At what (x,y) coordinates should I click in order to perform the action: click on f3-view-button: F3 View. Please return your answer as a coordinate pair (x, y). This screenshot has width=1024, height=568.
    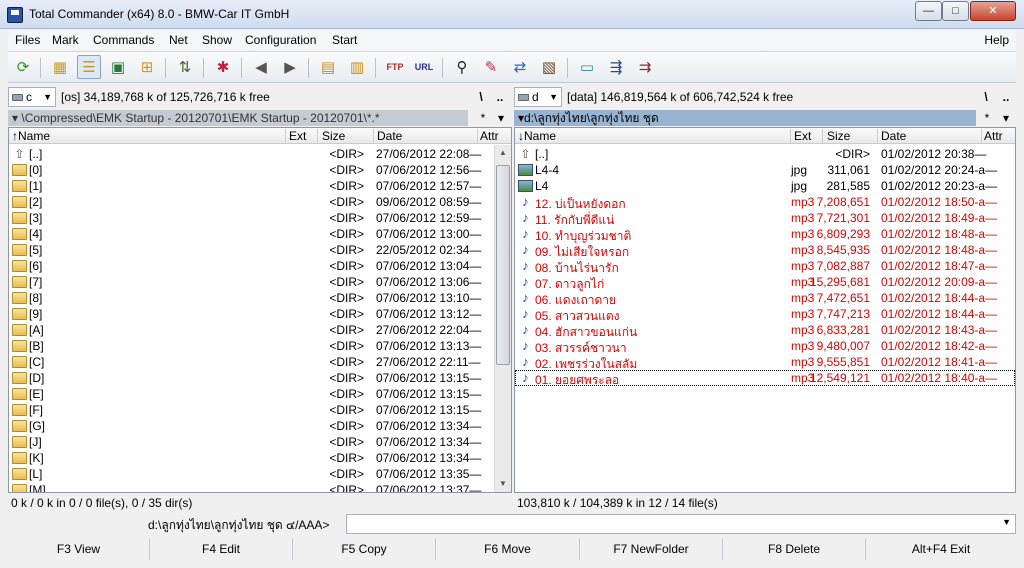
    Looking at the image, I should click on (79, 549).